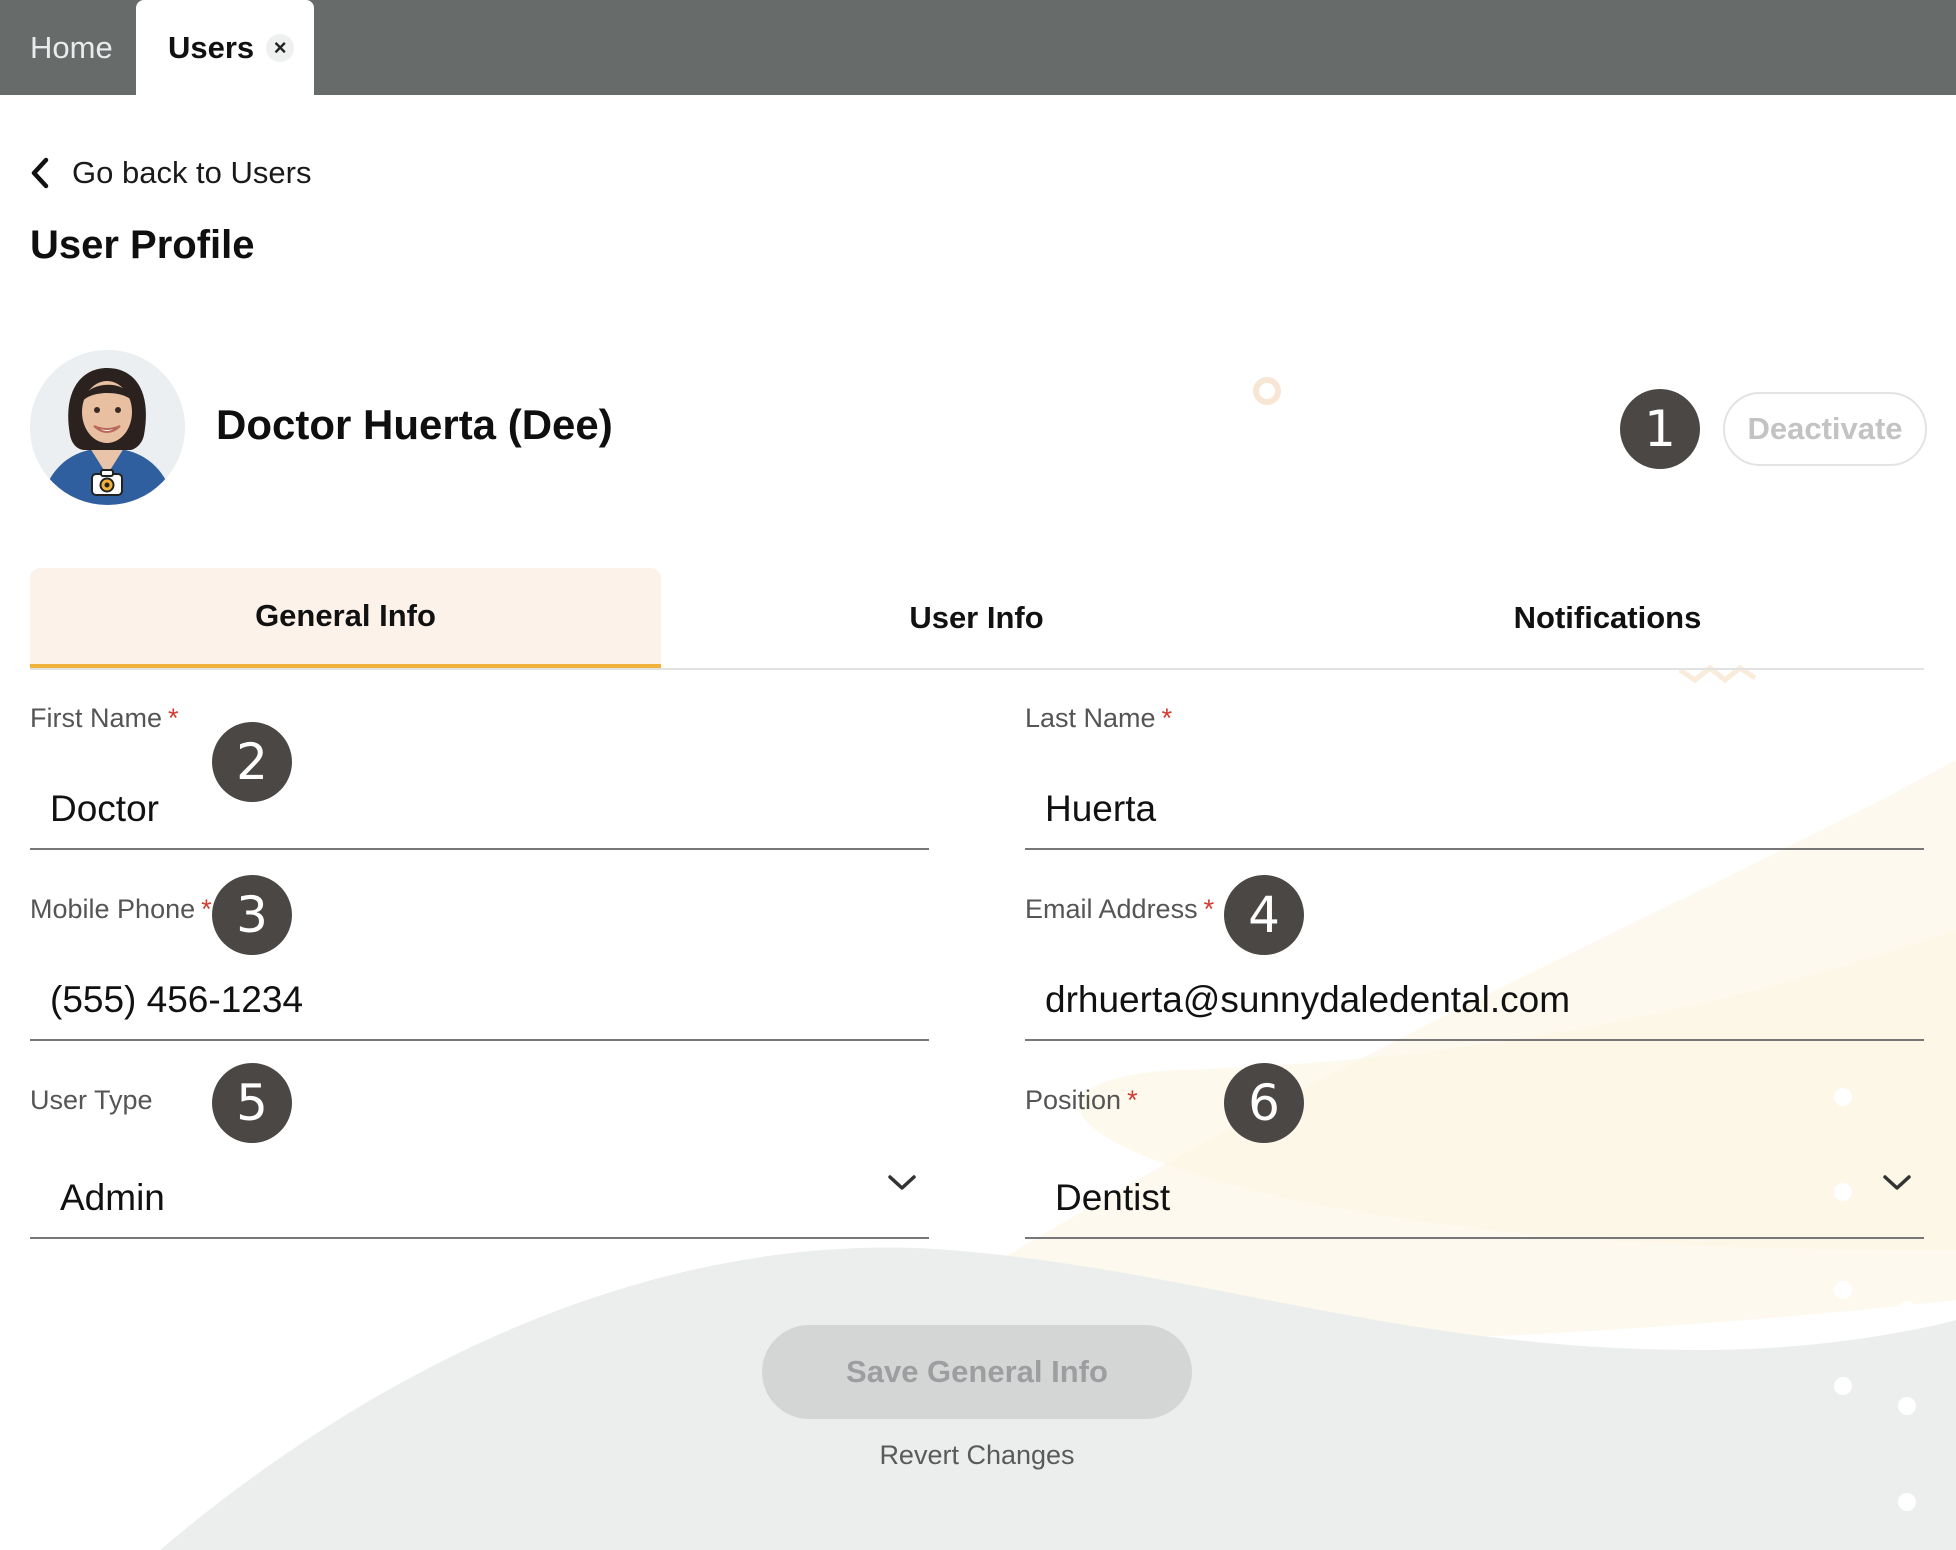 The image size is (1956, 1550). What do you see at coordinates (978, 47) in the screenshot?
I see `top-tab-bar: Home Users ×` at bounding box center [978, 47].